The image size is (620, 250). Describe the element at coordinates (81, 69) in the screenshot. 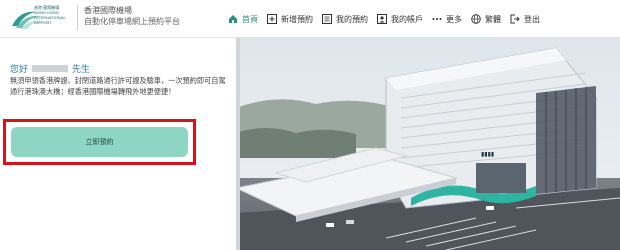

I see `greeting-suffix: 先生` at that location.